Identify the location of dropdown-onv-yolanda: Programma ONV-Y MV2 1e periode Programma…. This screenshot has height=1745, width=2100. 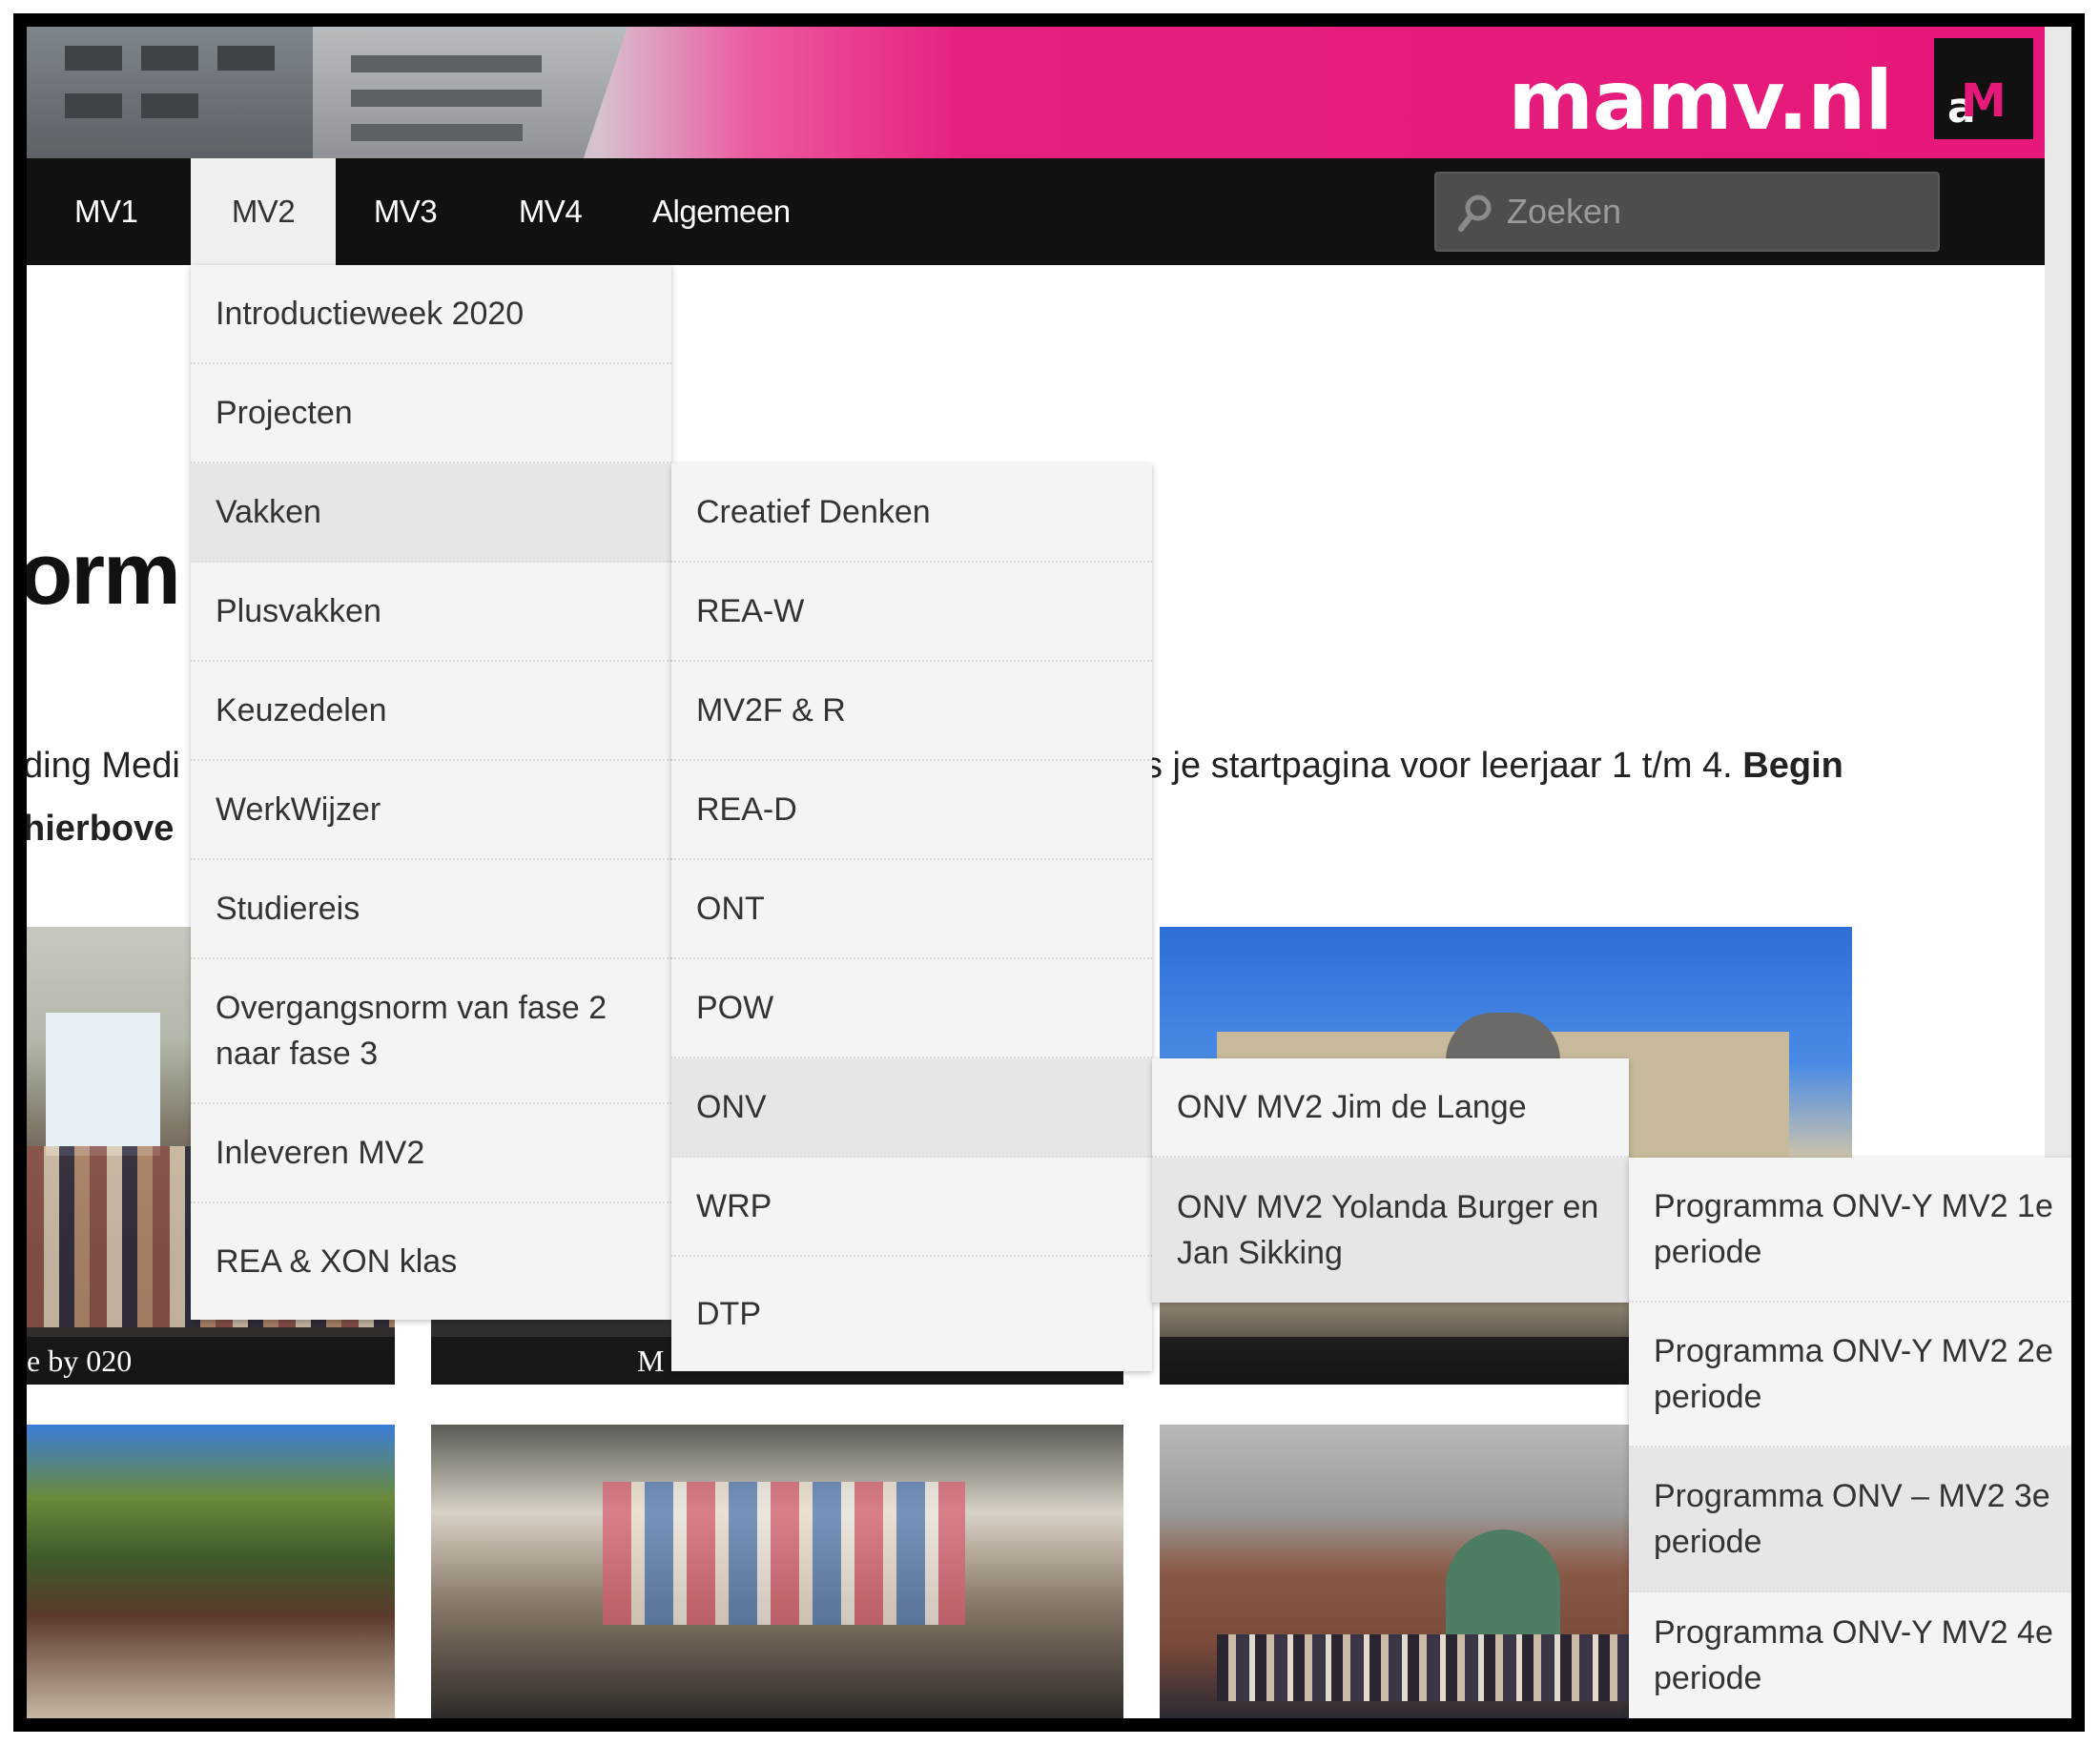
(1850, 1438).